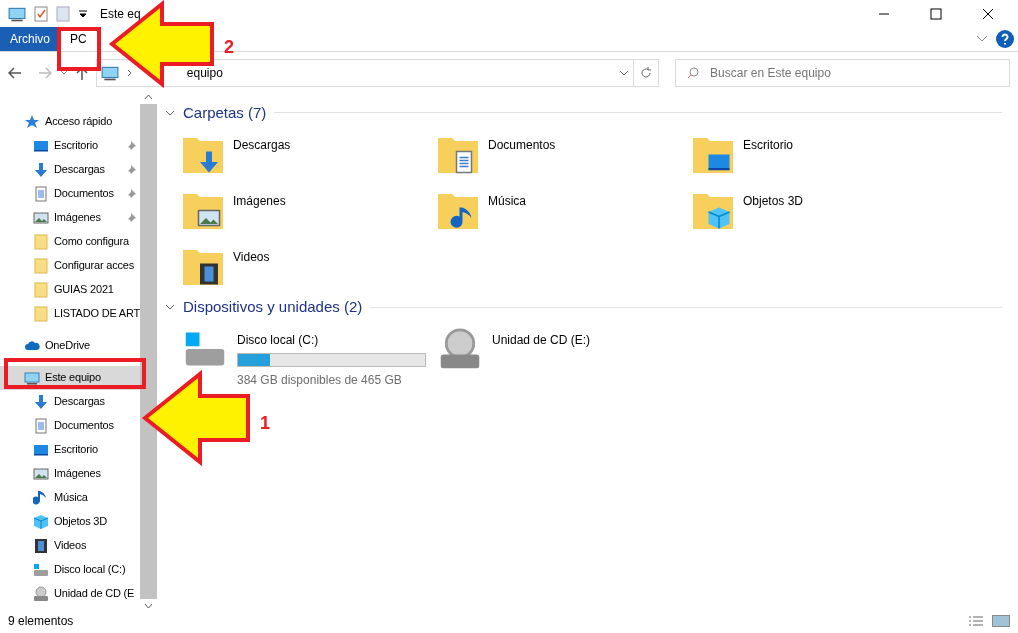 This screenshot has height=633, width=1018. What do you see at coordinates (70, 289) in the screenshot?
I see `sidebar-item: GUIAS 2021` at bounding box center [70, 289].